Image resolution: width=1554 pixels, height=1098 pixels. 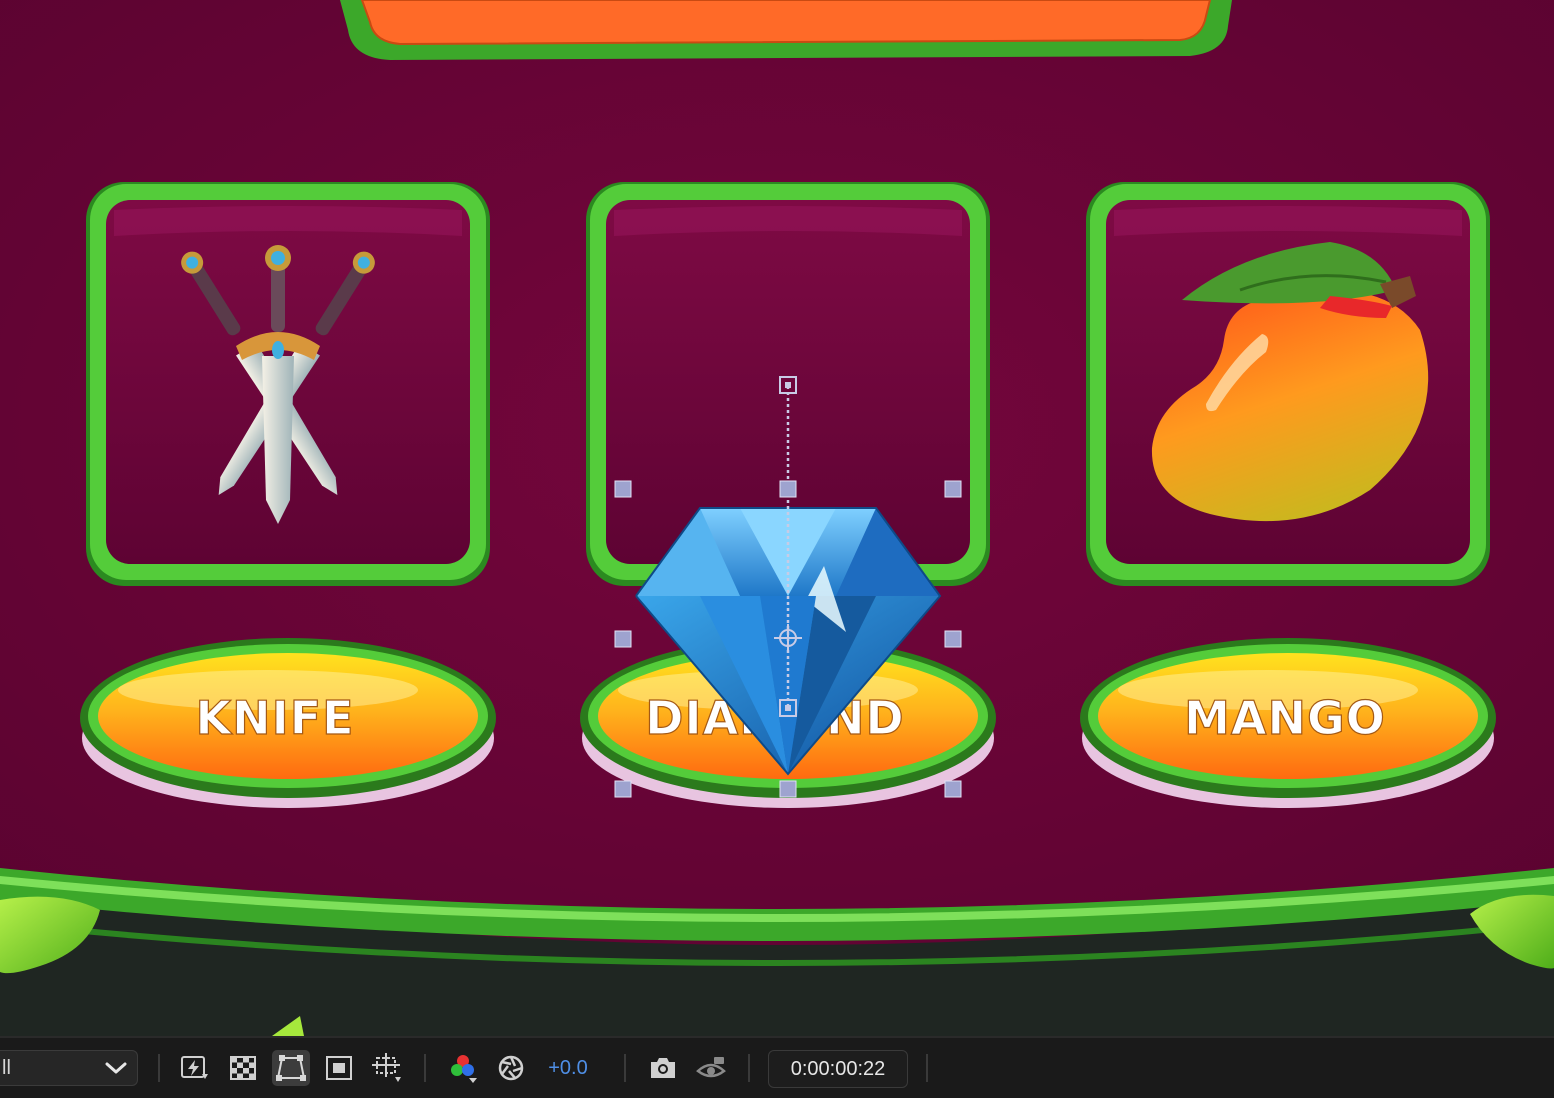 I want to click on show-channel-button, so click(x=463, y=1068).